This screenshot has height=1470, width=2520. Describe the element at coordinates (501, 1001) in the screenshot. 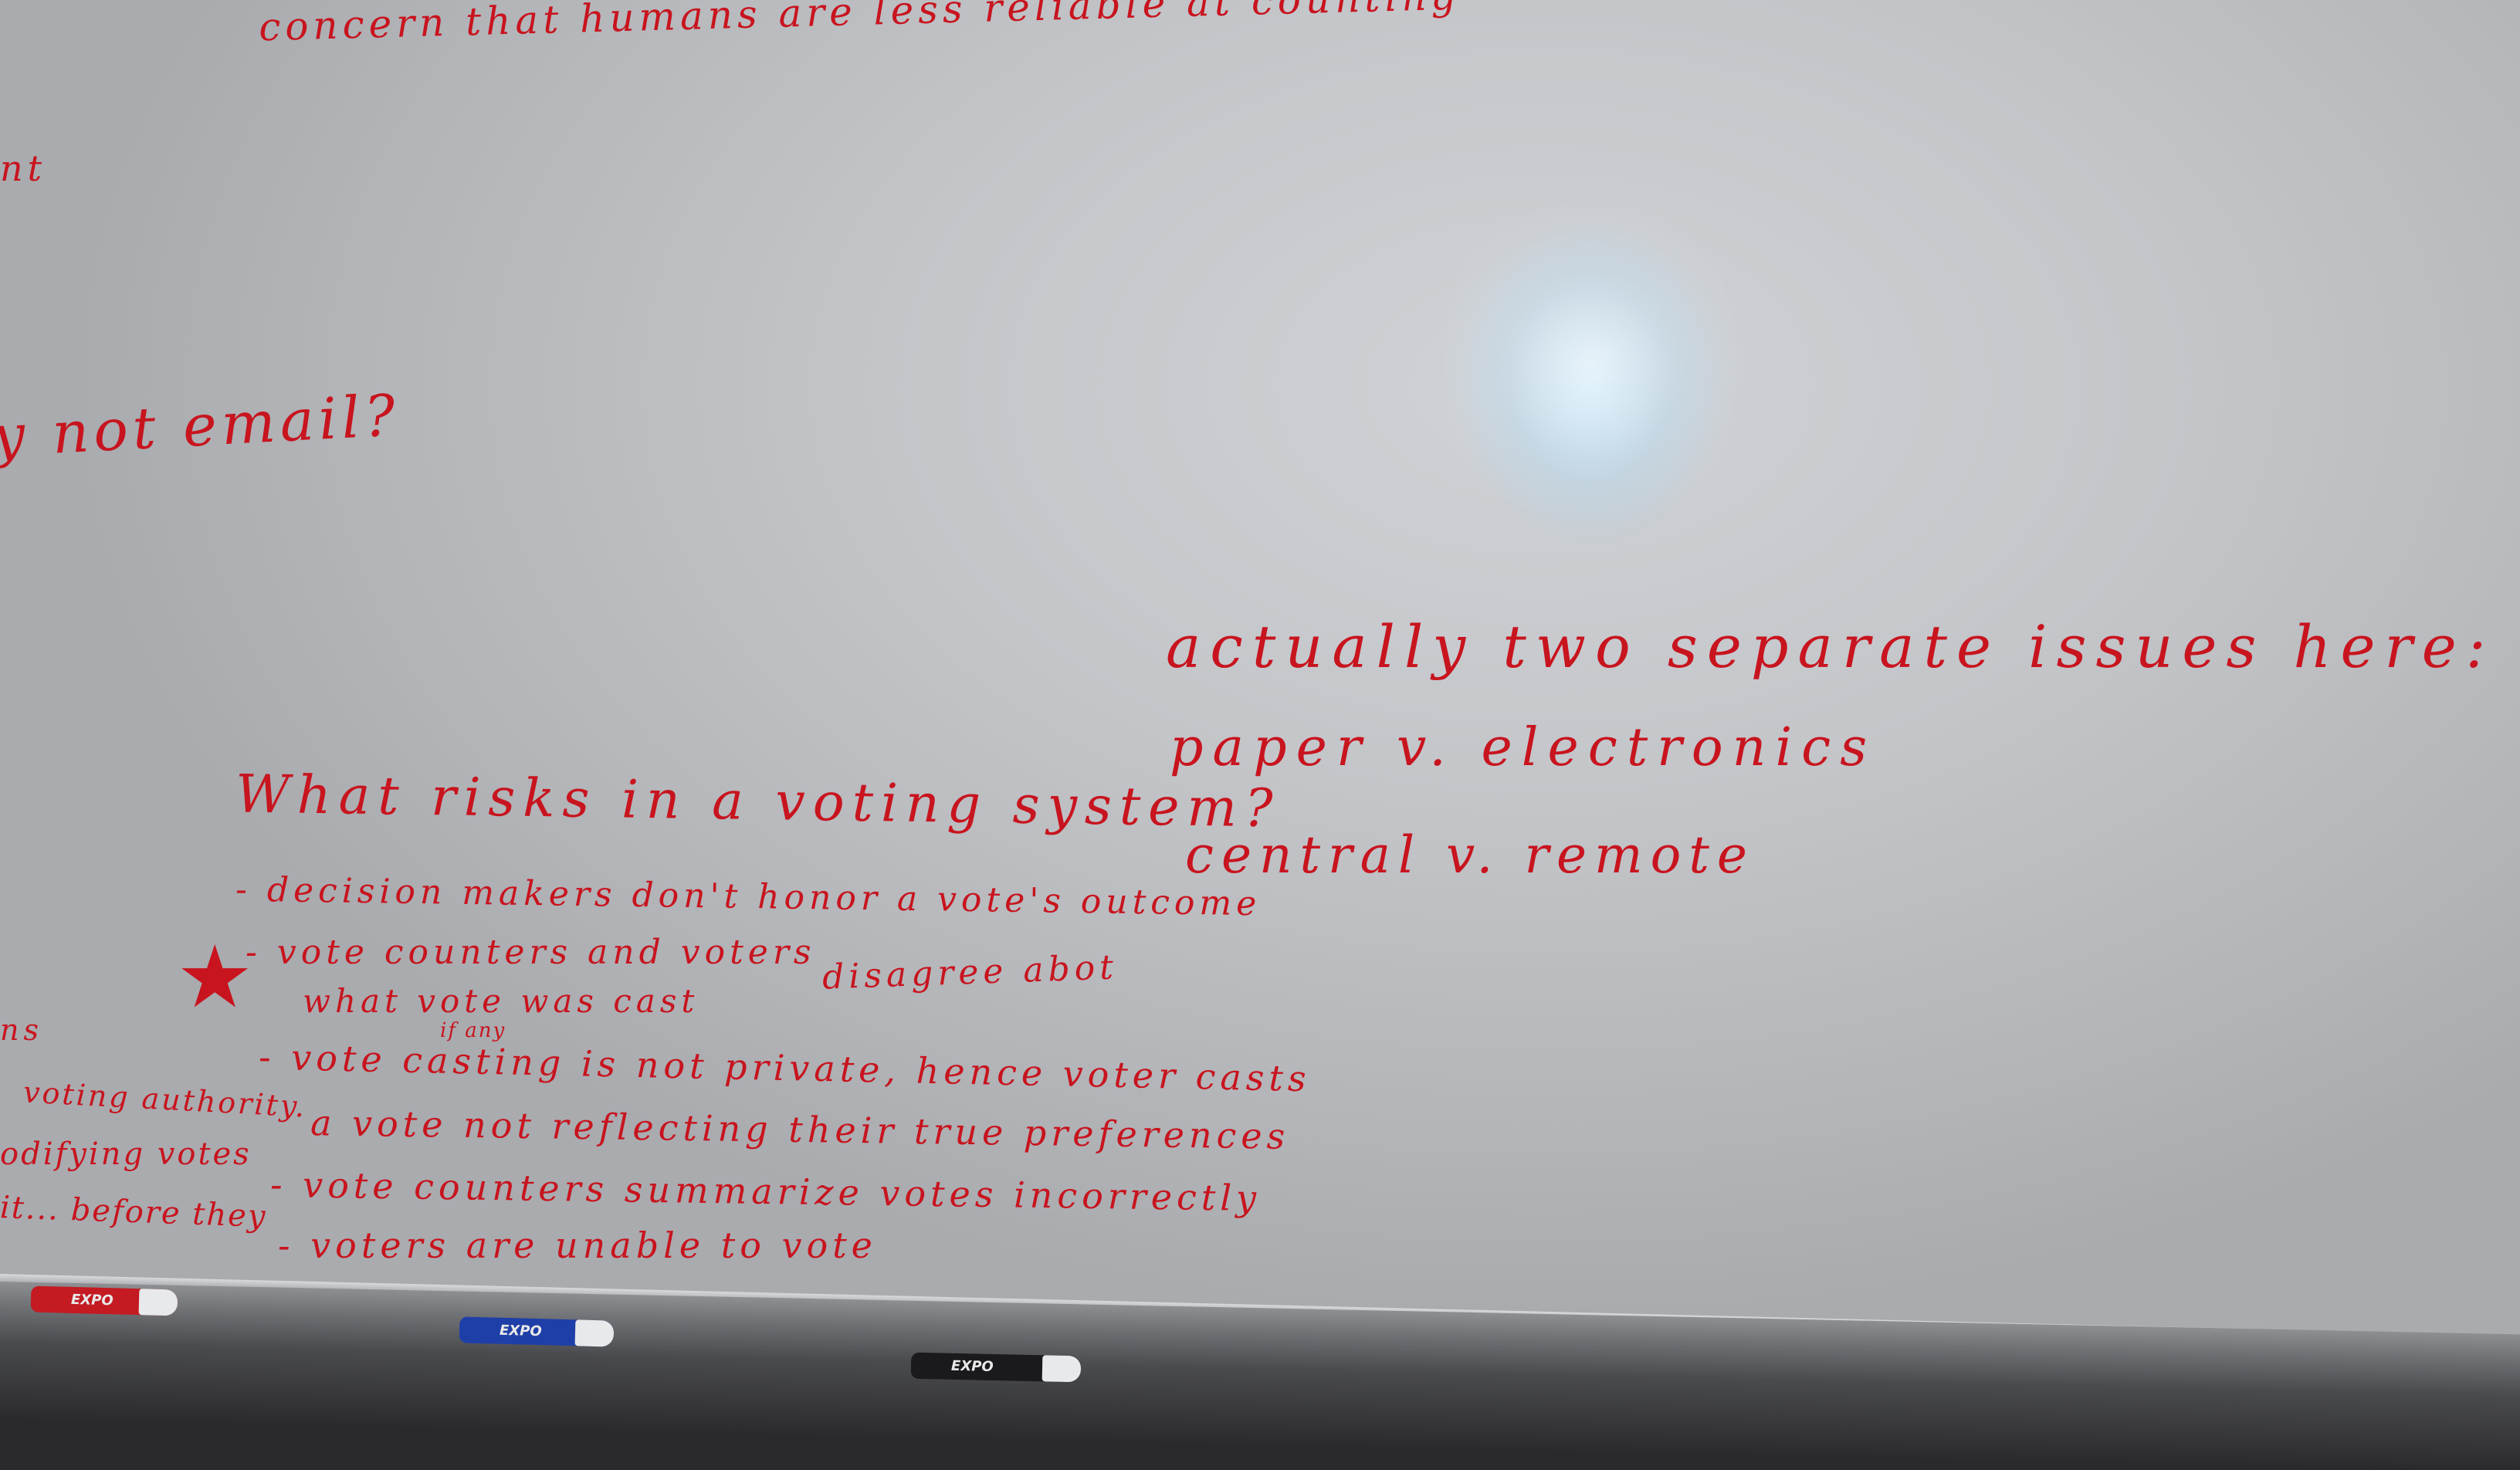

I see `risk-item-2c: what vote was cast` at that location.